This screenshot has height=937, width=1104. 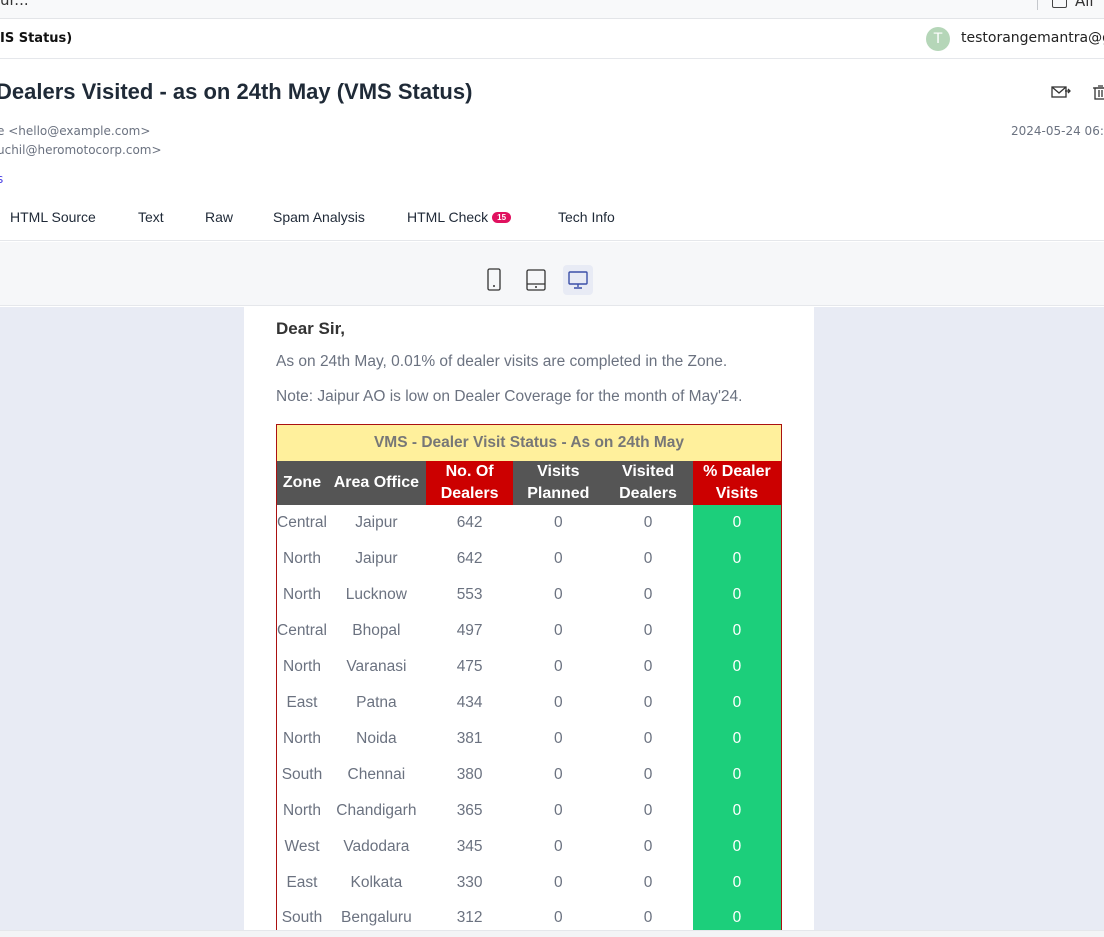 What do you see at coordinates (53, 217) in the screenshot?
I see `tab-html-source: HTML Source` at bounding box center [53, 217].